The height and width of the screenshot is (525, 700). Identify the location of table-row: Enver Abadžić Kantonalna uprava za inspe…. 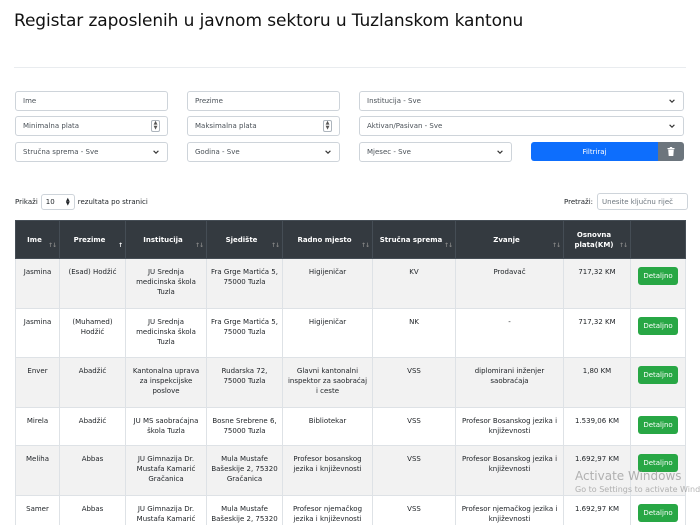
(350, 382).